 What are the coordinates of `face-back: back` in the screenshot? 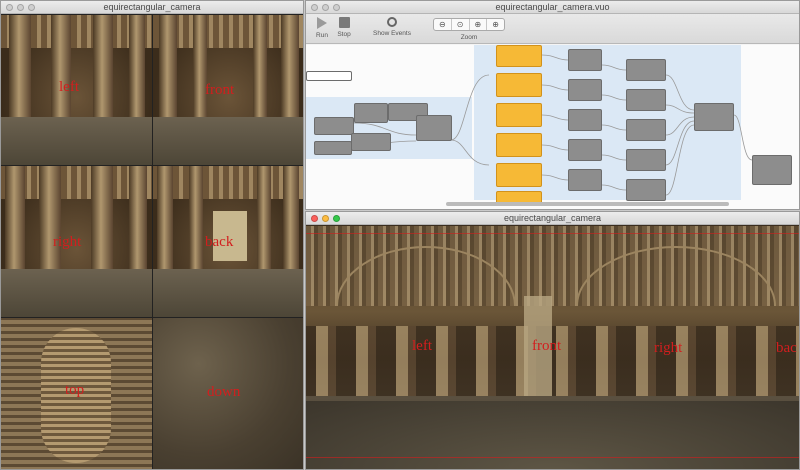 It's located at (228, 241).